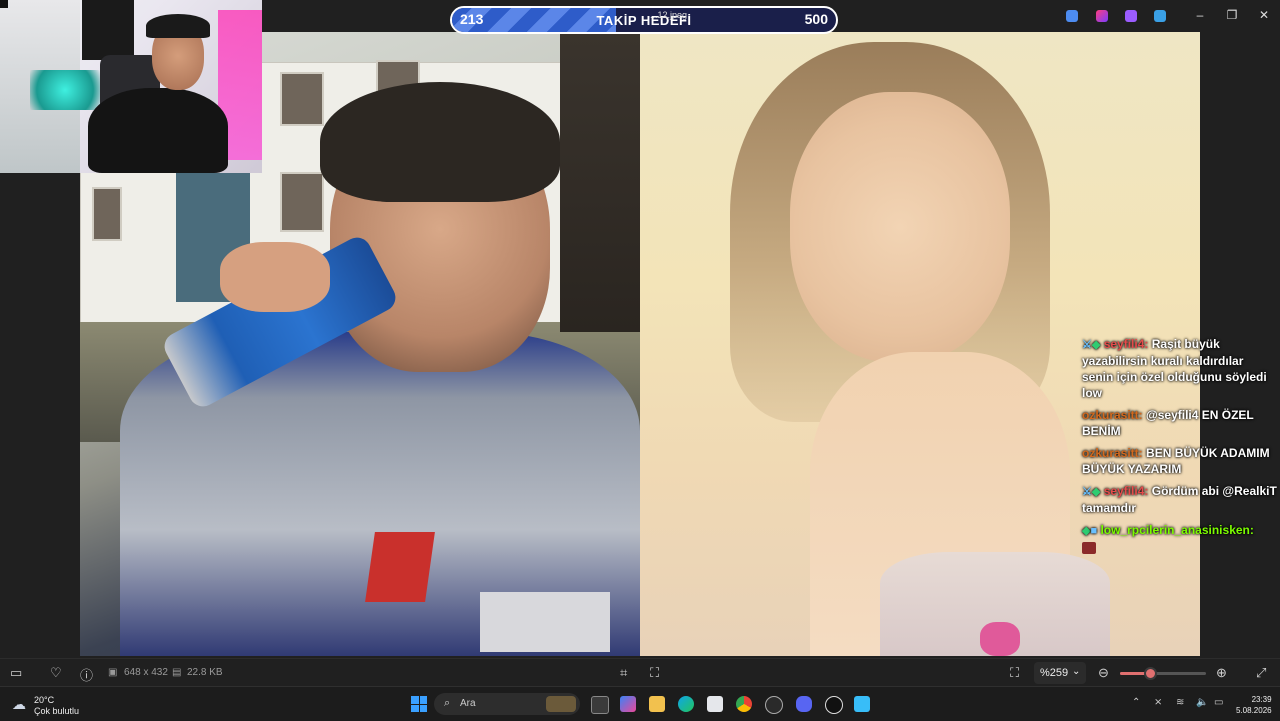 The height and width of the screenshot is (721, 1280). I want to click on selfie-face, so click(900, 227).